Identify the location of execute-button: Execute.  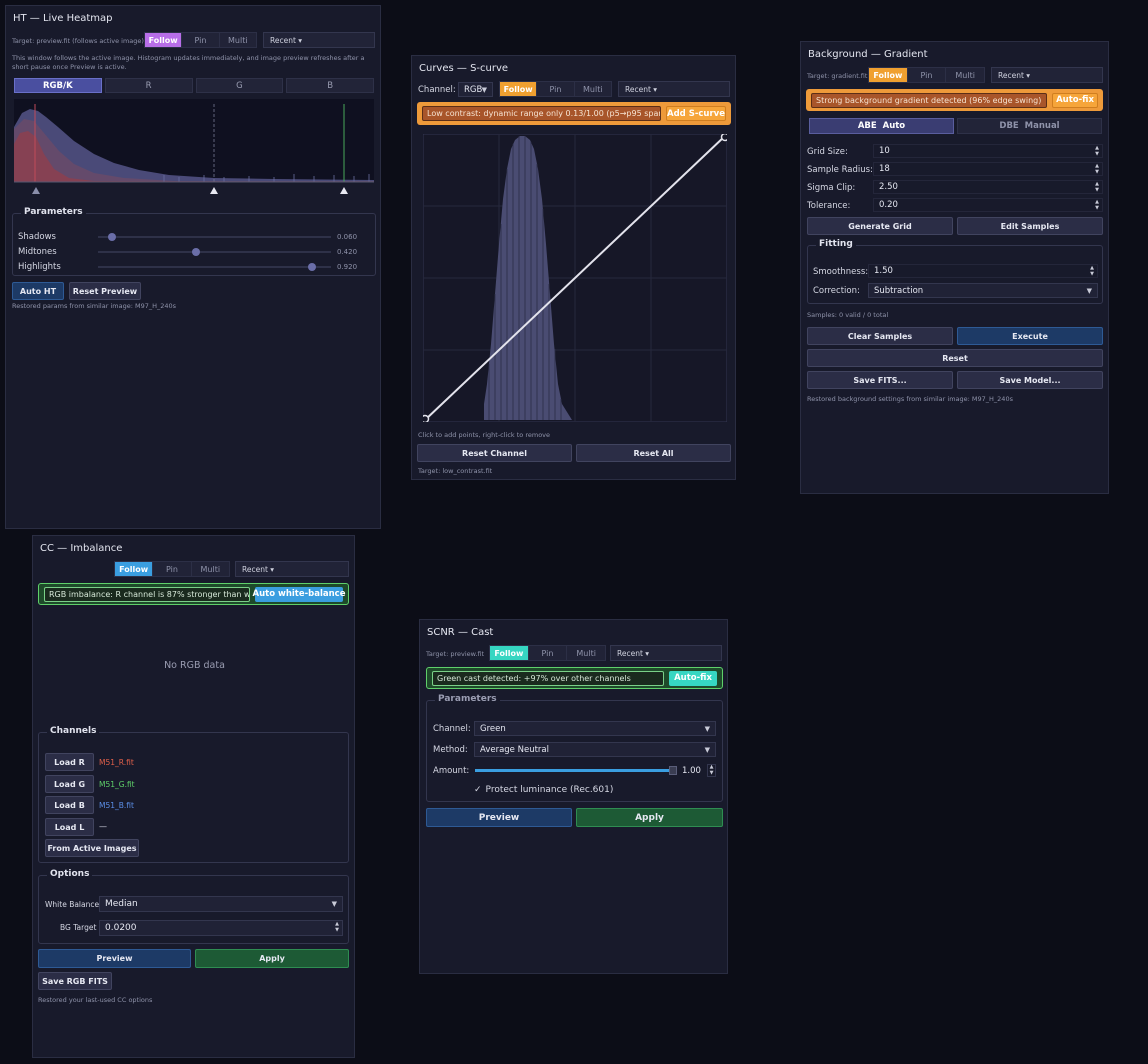
(1030, 336).